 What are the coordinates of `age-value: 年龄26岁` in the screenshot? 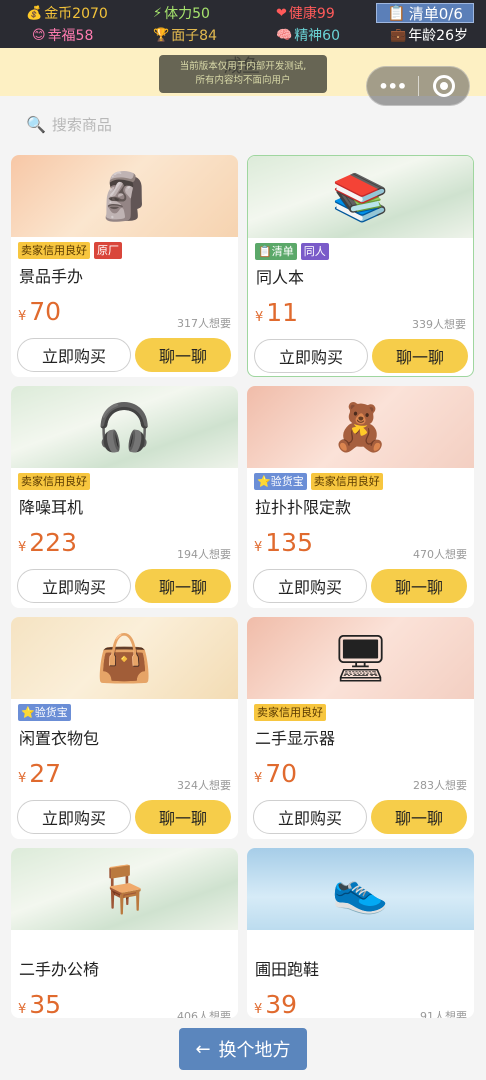 It's located at (438, 36).